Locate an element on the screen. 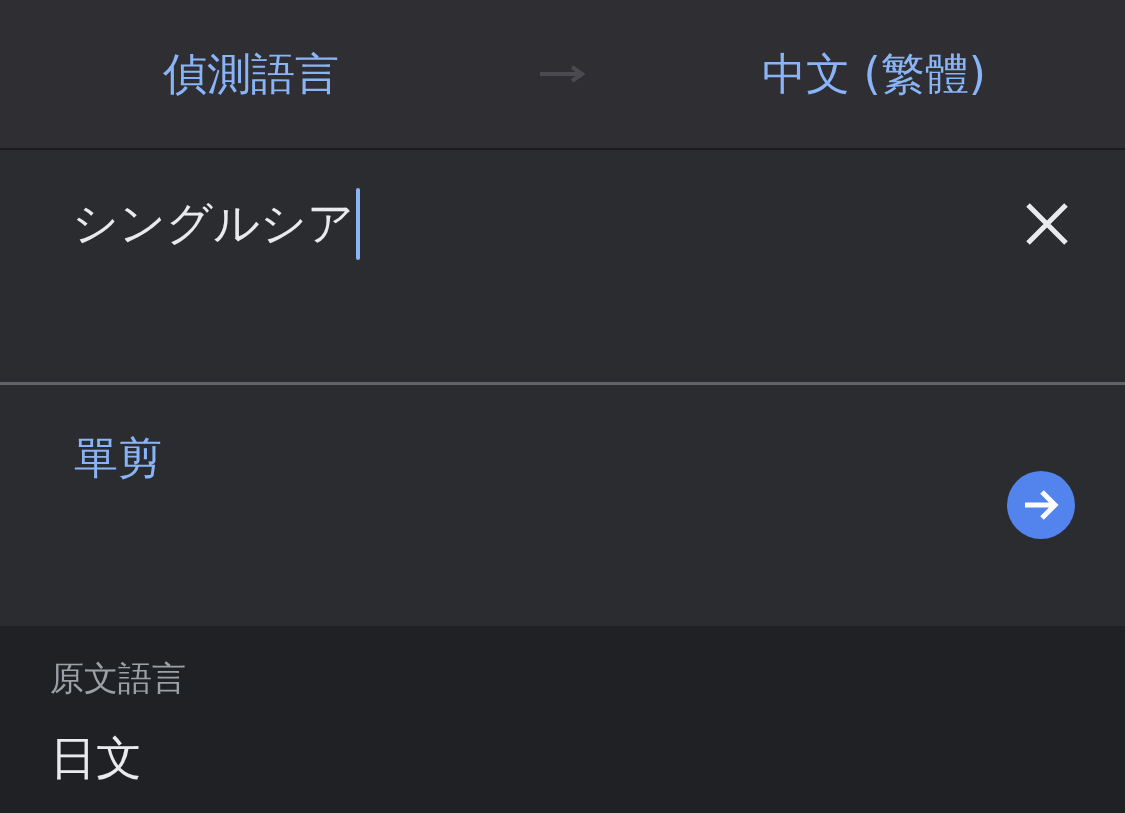 The width and height of the screenshot is (1125, 813). source-language-button: 偵測語言 is located at coordinates (251, 74).